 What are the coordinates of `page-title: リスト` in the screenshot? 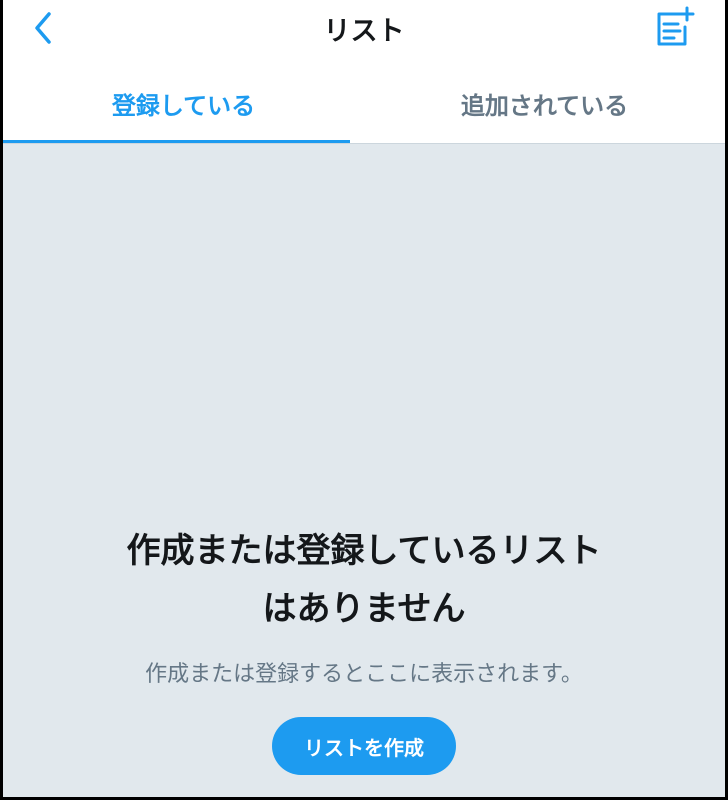 It's located at (364, 31).